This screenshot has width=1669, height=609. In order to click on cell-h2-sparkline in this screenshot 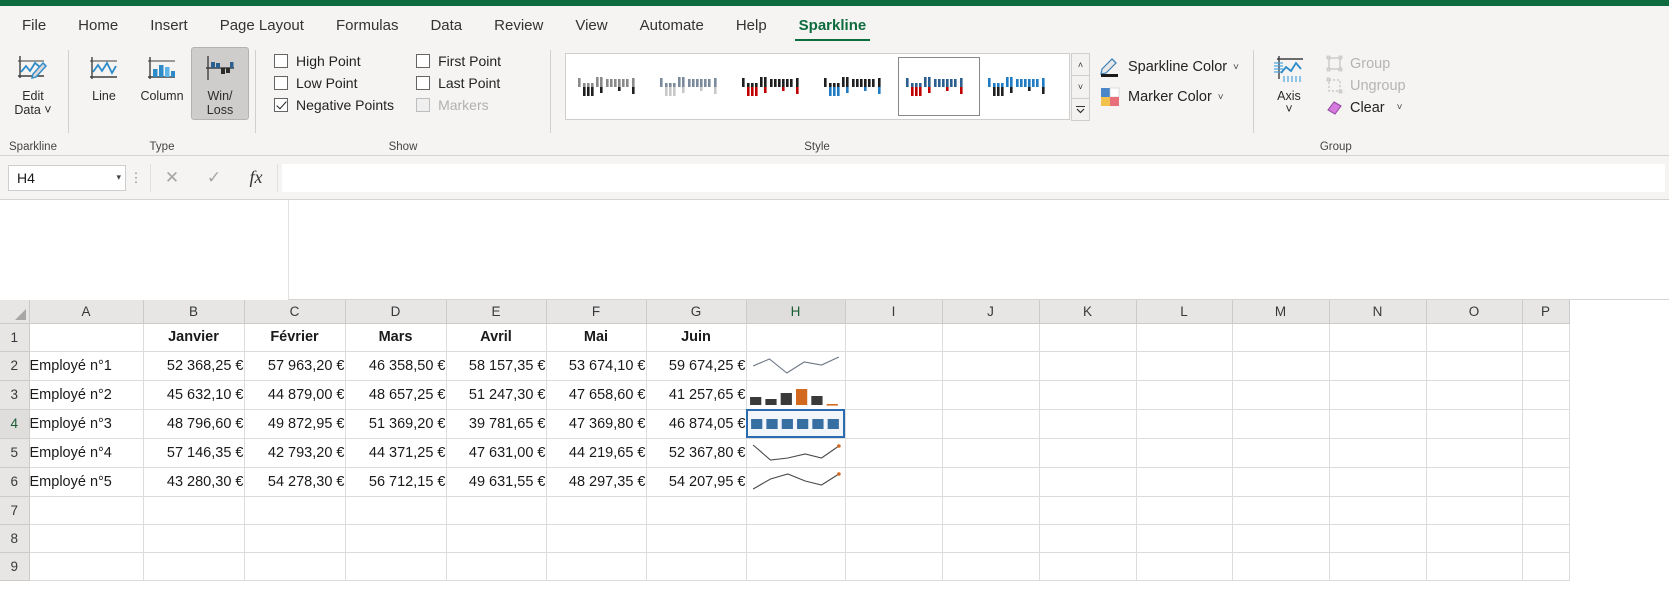, I will do `click(796, 366)`.